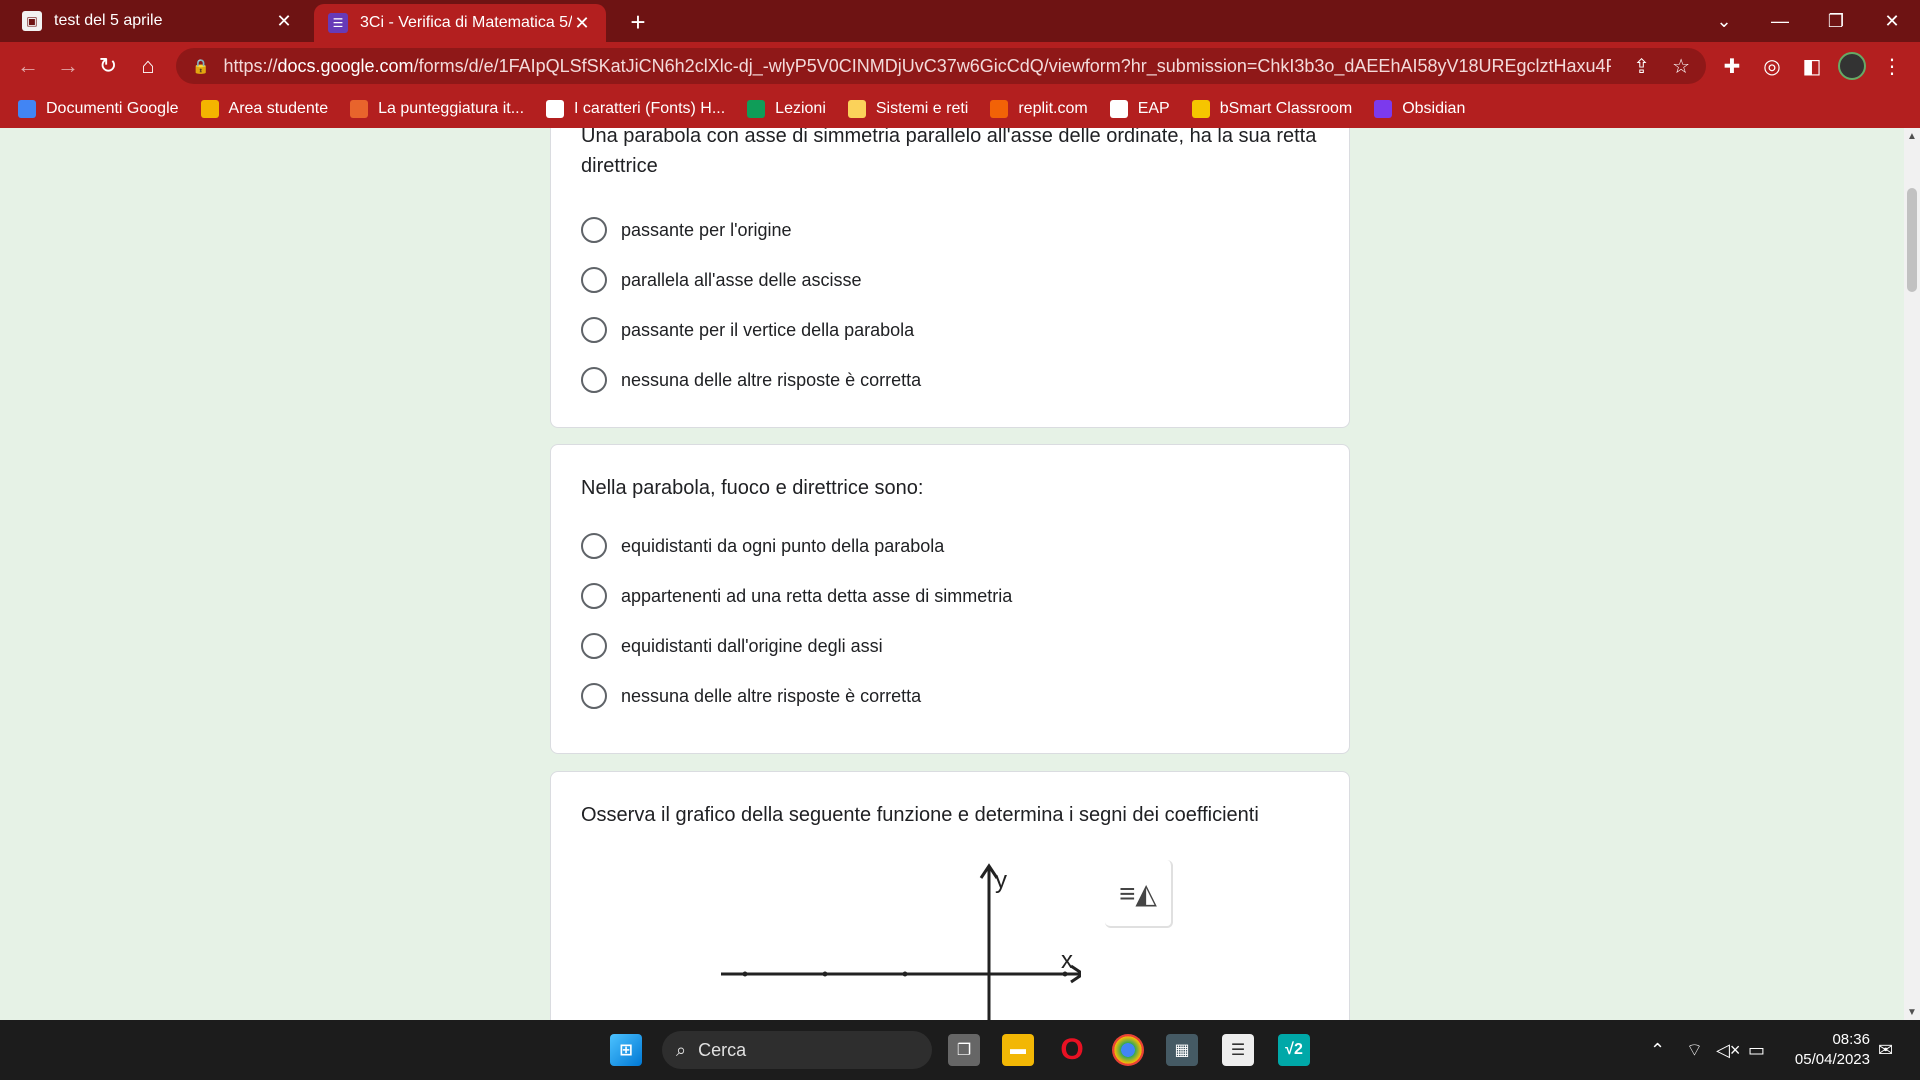 Image resolution: width=1920 pixels, height=1080 pixels. What do you see at coordinates (250, 65) in the screenshot?
I see `url-scheme: https://` at bounding box center [250, 65].